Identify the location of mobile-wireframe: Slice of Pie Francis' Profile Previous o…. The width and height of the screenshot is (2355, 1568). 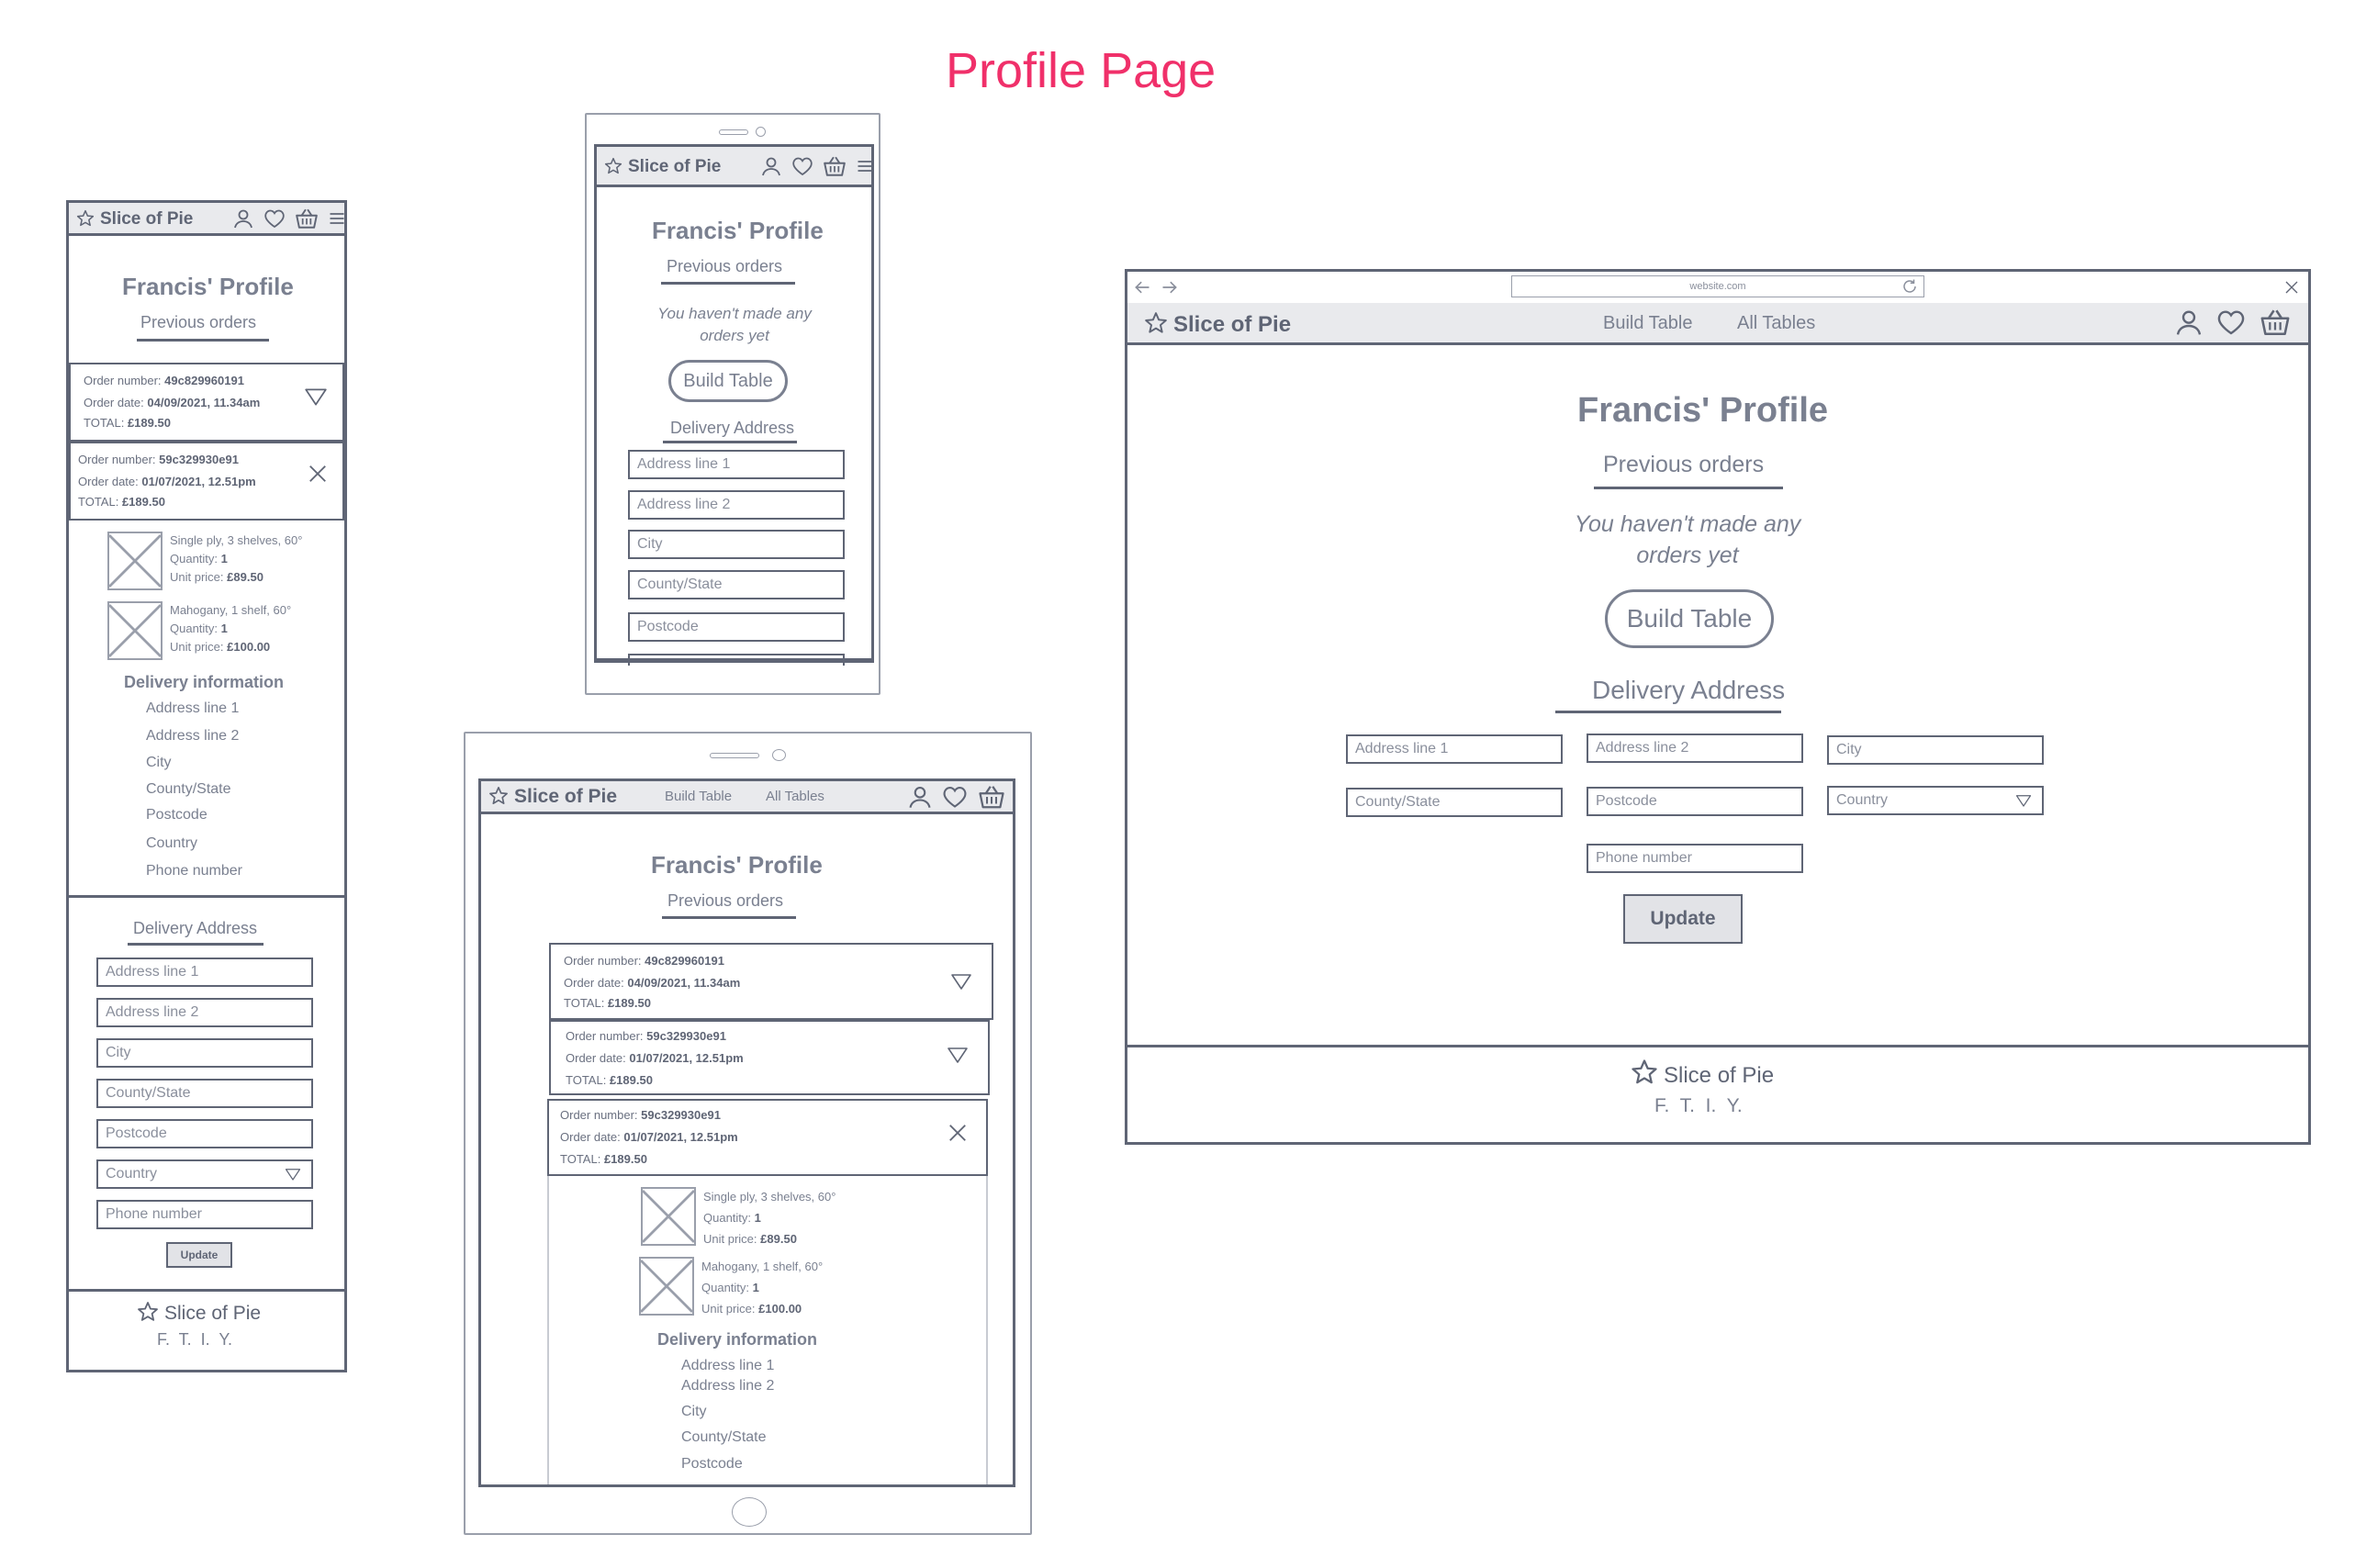
(206, 786).